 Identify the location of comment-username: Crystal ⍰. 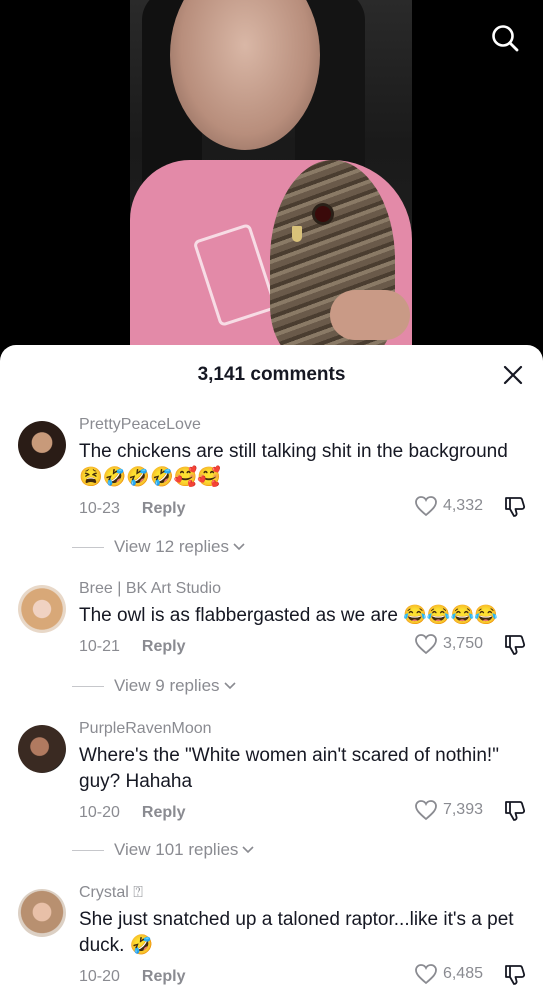
(301, 894).